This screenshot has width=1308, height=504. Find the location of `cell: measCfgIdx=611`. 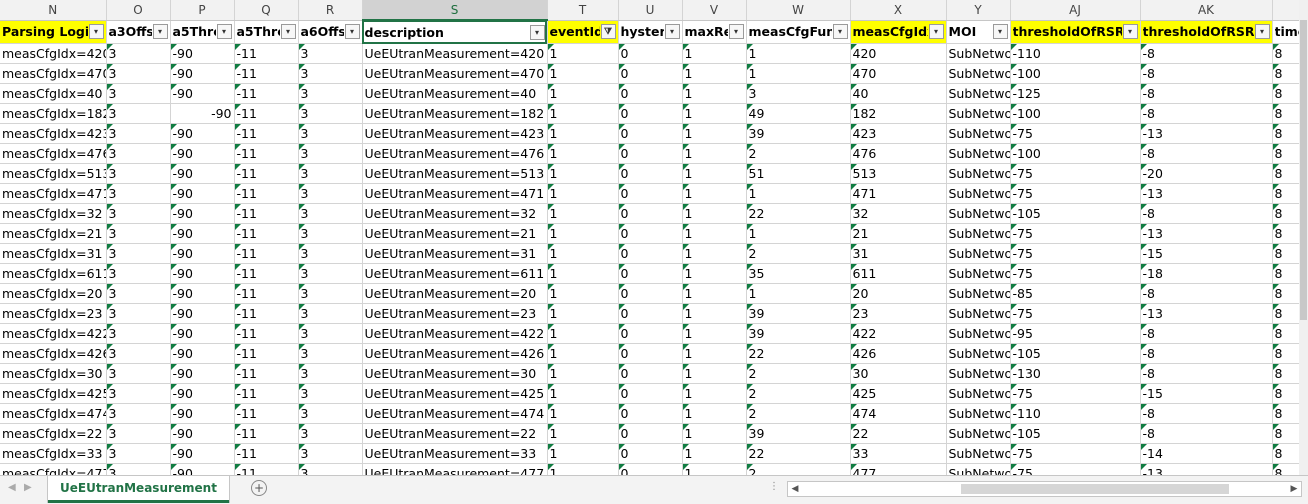

cell: measCfgIdx=611 is located at coordinates (53, 273).